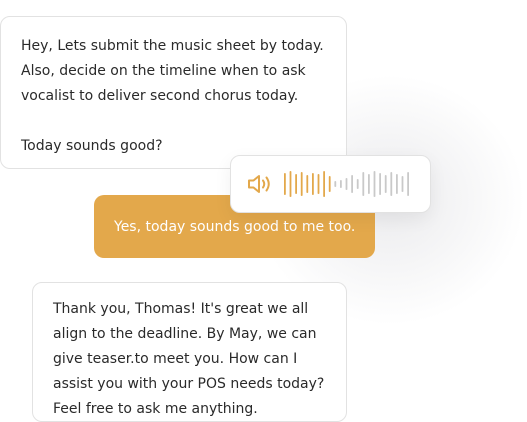 This screenshot has width=527, height=422. I want to click on audio-waveform, so click(348, 184).